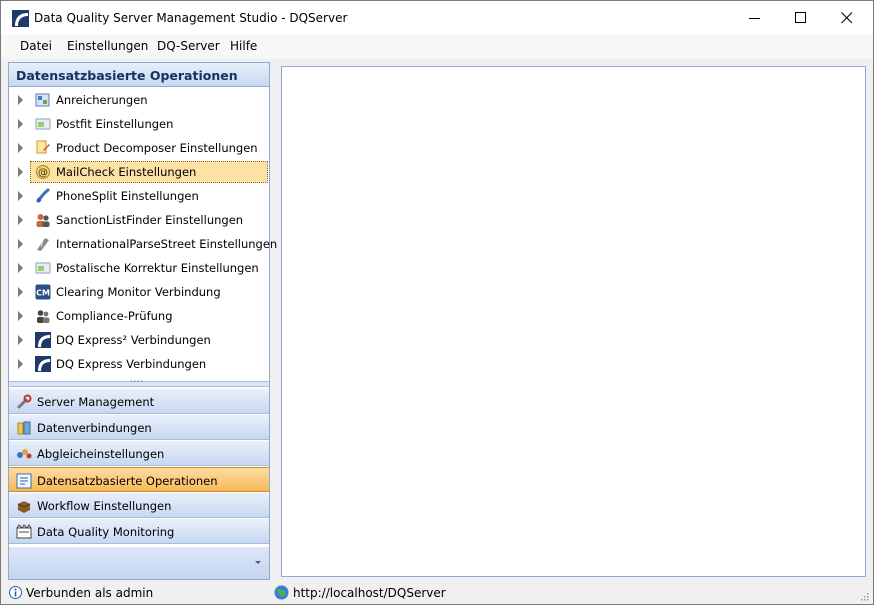  What do you see at coordinates (157, 268) in the screenshot?
I see `tree-item-label: Postalische Korrektur Einstellungen` at bounding box center [157, 268].